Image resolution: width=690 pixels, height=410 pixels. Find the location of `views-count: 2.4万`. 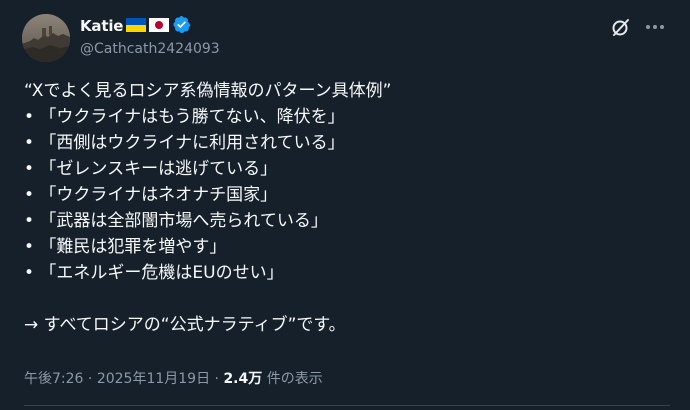

views-count: 2.4万 is located at coordinates (242, 379).